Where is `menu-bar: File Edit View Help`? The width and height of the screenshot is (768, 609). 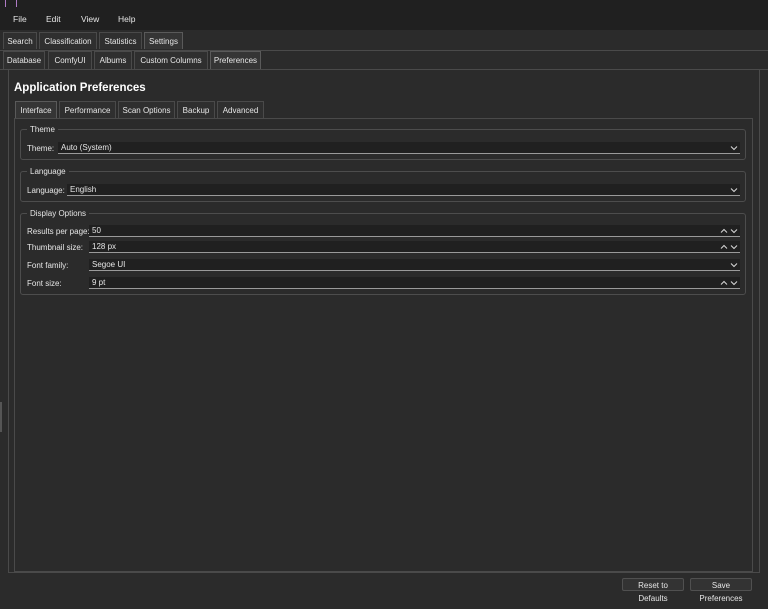
menu-bar: File Edit View Help is located at coordinates (384, 18).